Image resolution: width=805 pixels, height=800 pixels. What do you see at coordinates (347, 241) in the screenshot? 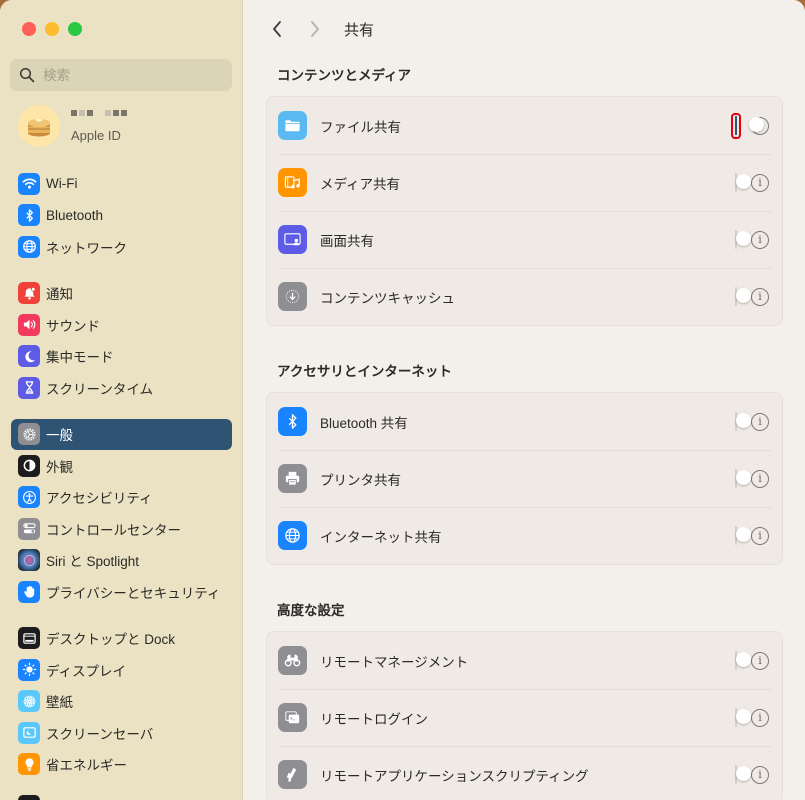
I see `row-label: 画面共有` at bounding box center [347, 241].